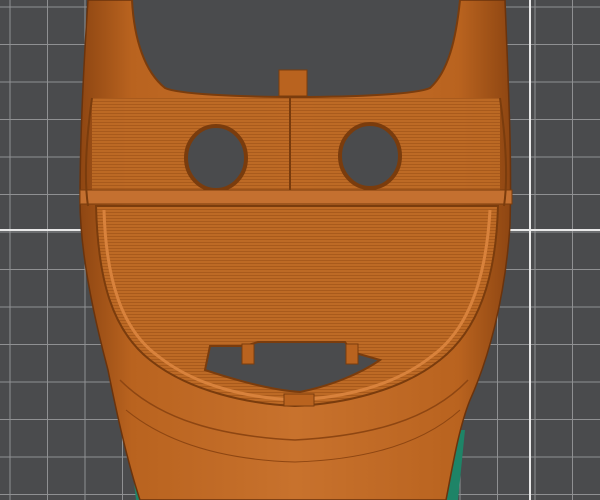 This screenshot has width=600, height=500. Describe the element at coordinates (293, 83) in the screenshot. I see `top-center-tab` at that location.